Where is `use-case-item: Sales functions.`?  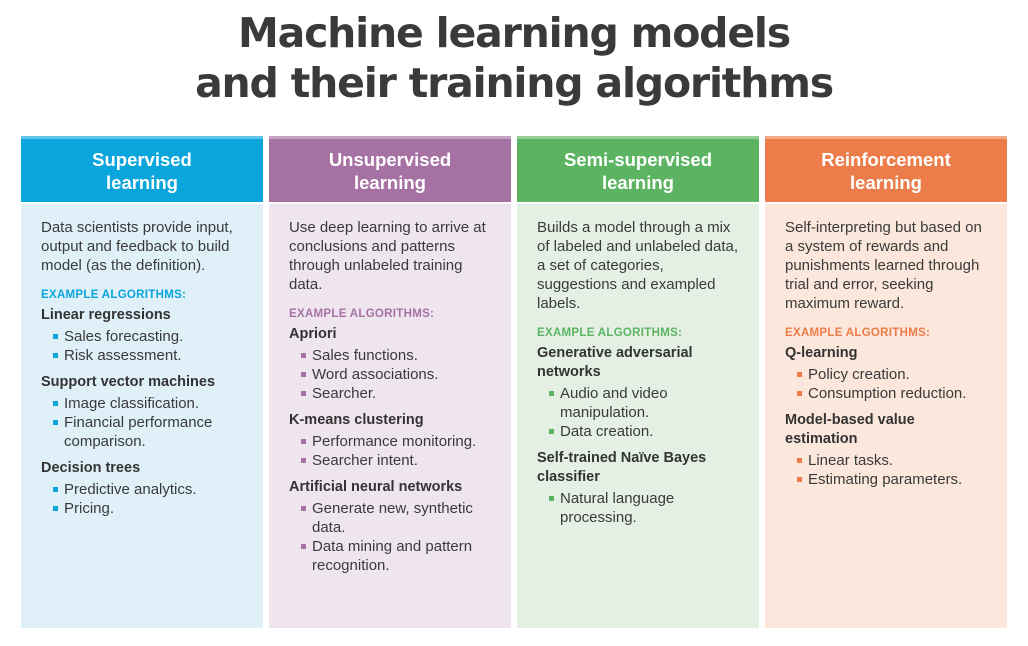
use-case-item: Sales functions. is located at coordinates (397, 355).